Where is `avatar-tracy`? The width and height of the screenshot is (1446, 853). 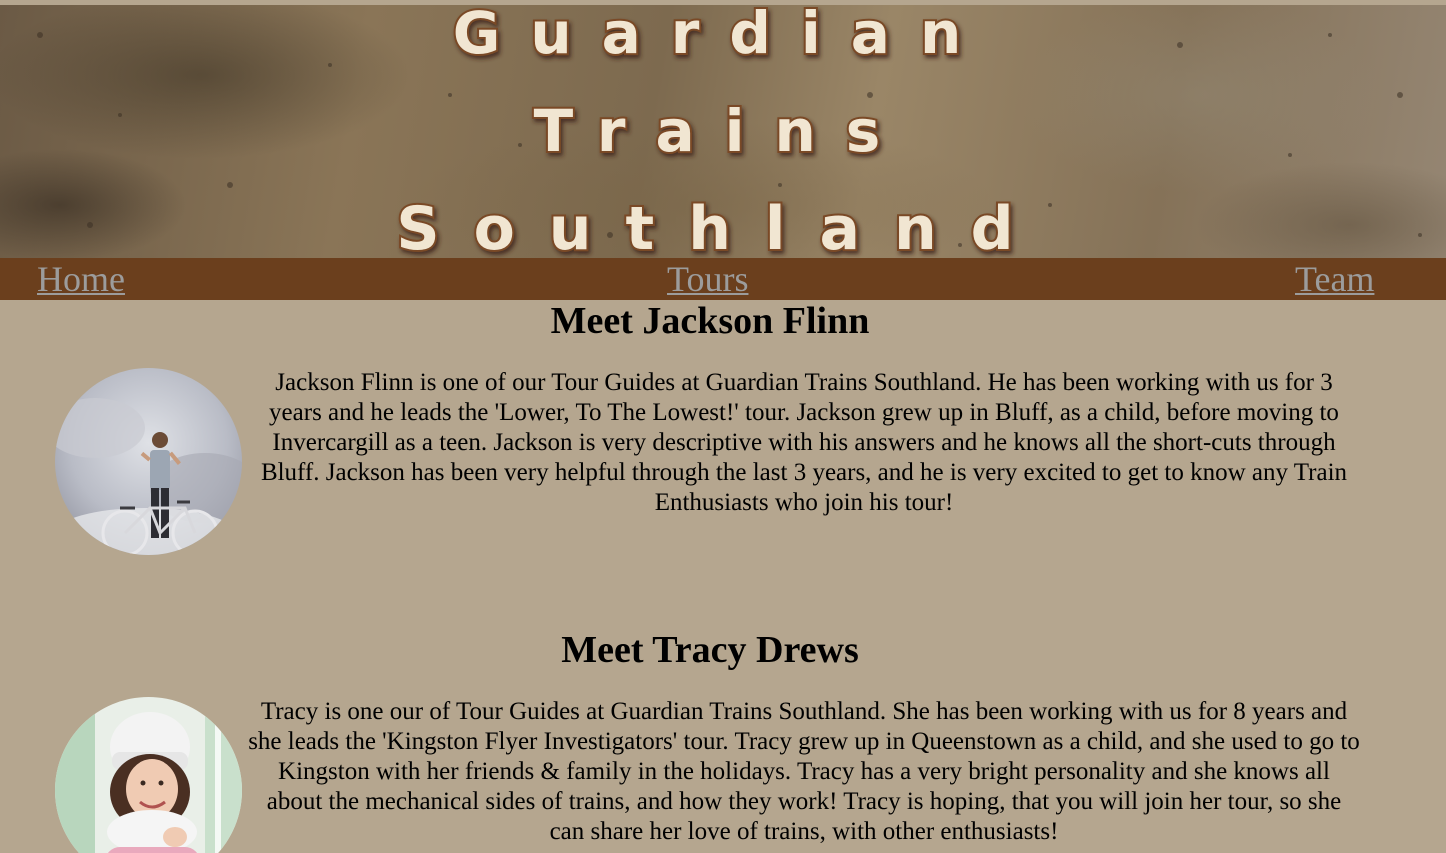 avatar-tracy is located at coordinates (148, 775).